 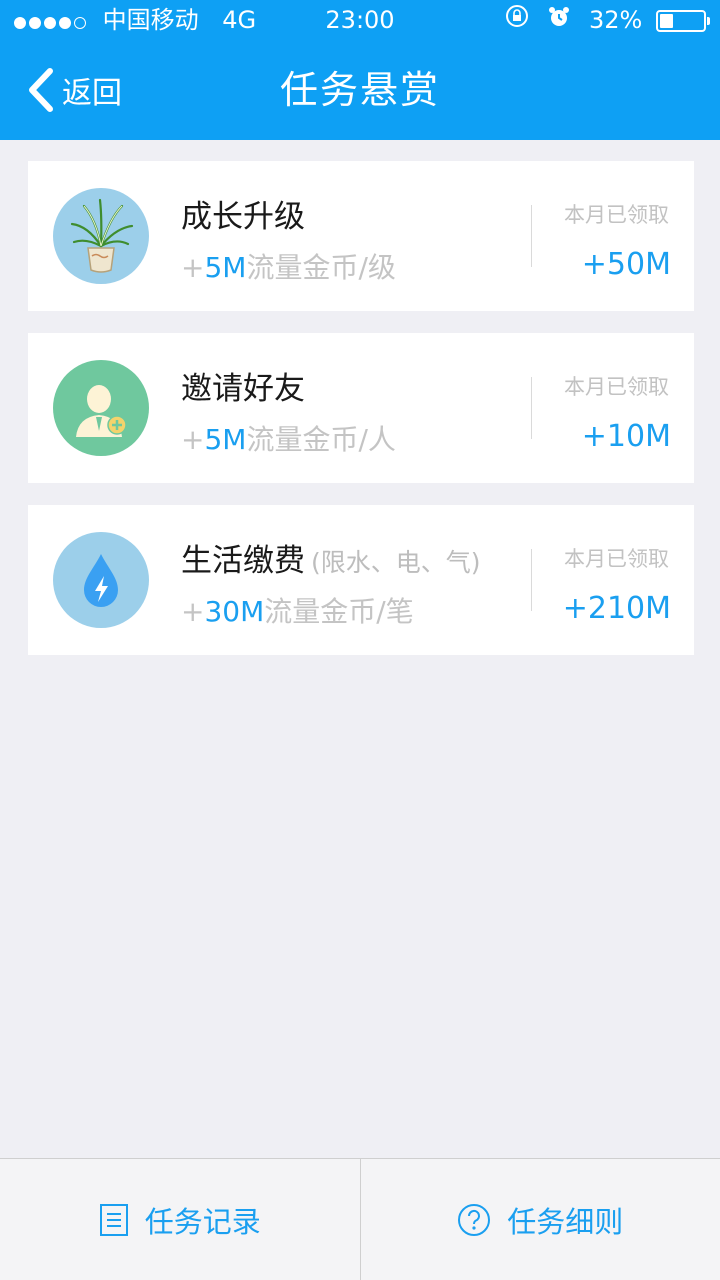 I want to click on question-circle-icon, so click(x=474, y=1219).